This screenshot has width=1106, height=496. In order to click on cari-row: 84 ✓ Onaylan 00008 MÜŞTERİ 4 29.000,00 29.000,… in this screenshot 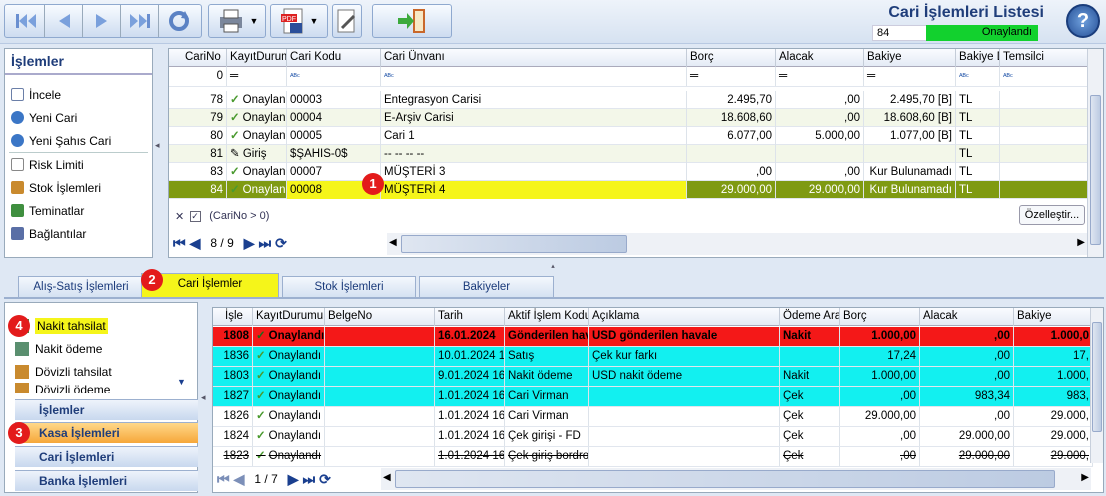, I will do `click(629, 190)`.